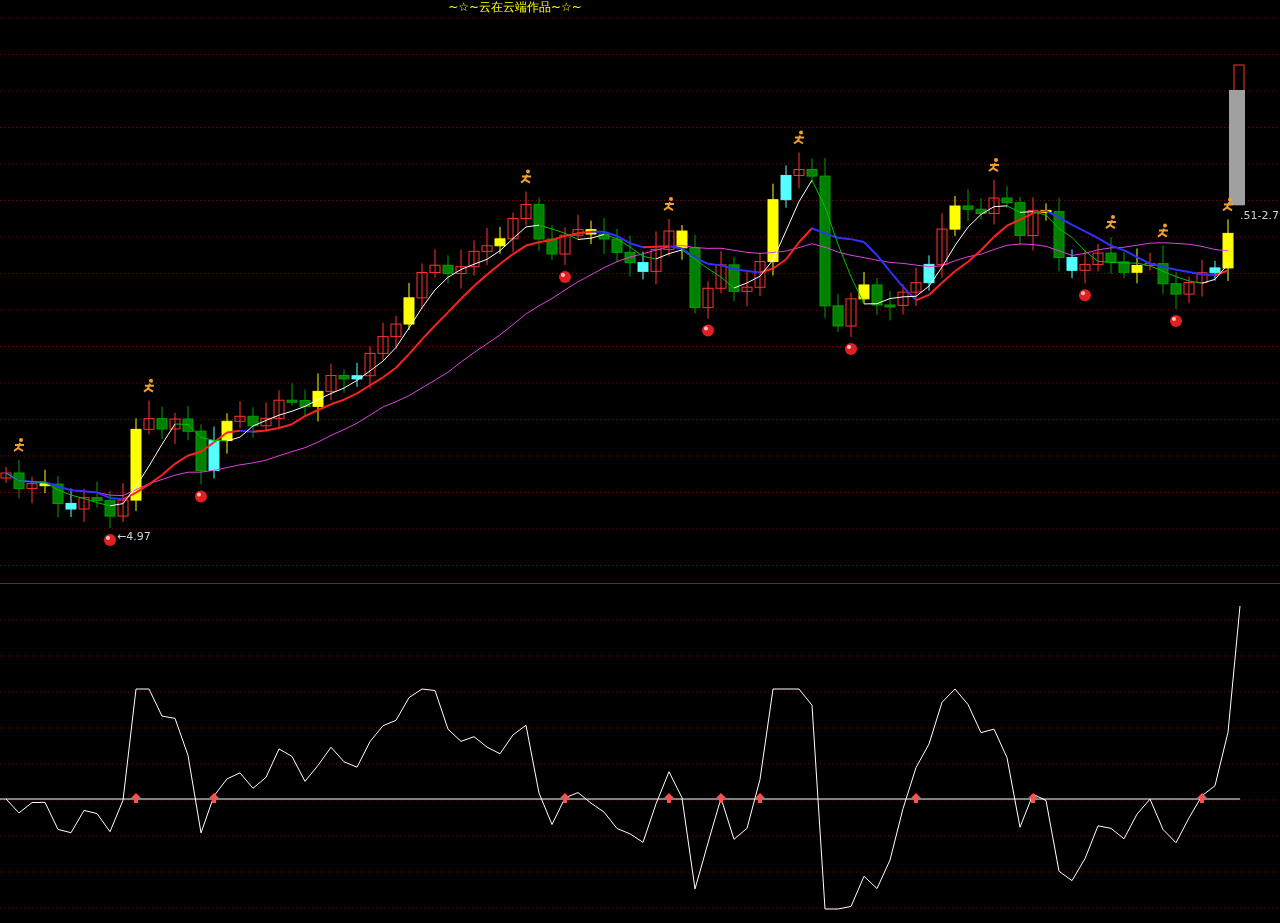  What do you see at coordinates (134, 536) in the screenshot?
I see `price-label: ←4.97` at bounding box center [134, 536].